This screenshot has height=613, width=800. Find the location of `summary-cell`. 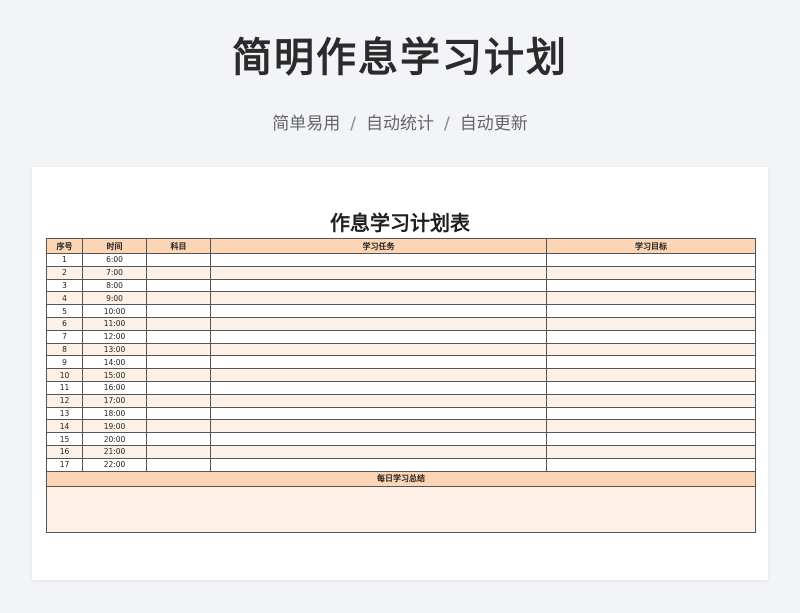

summary-cell is located at coordinates (401, 509).